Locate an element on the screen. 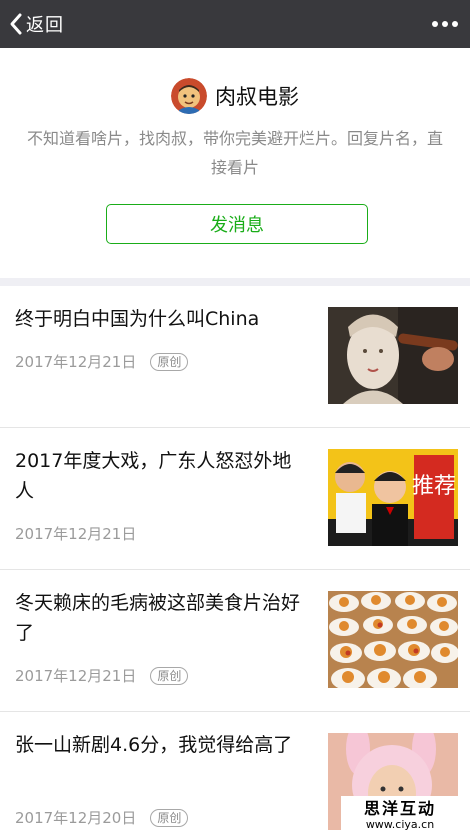 The image size is (470, 837). account-description: 不知道看啥片，找肉叔，带你完美避开烂片。回复片名，直接看片 is located at coordinates (234, 153).